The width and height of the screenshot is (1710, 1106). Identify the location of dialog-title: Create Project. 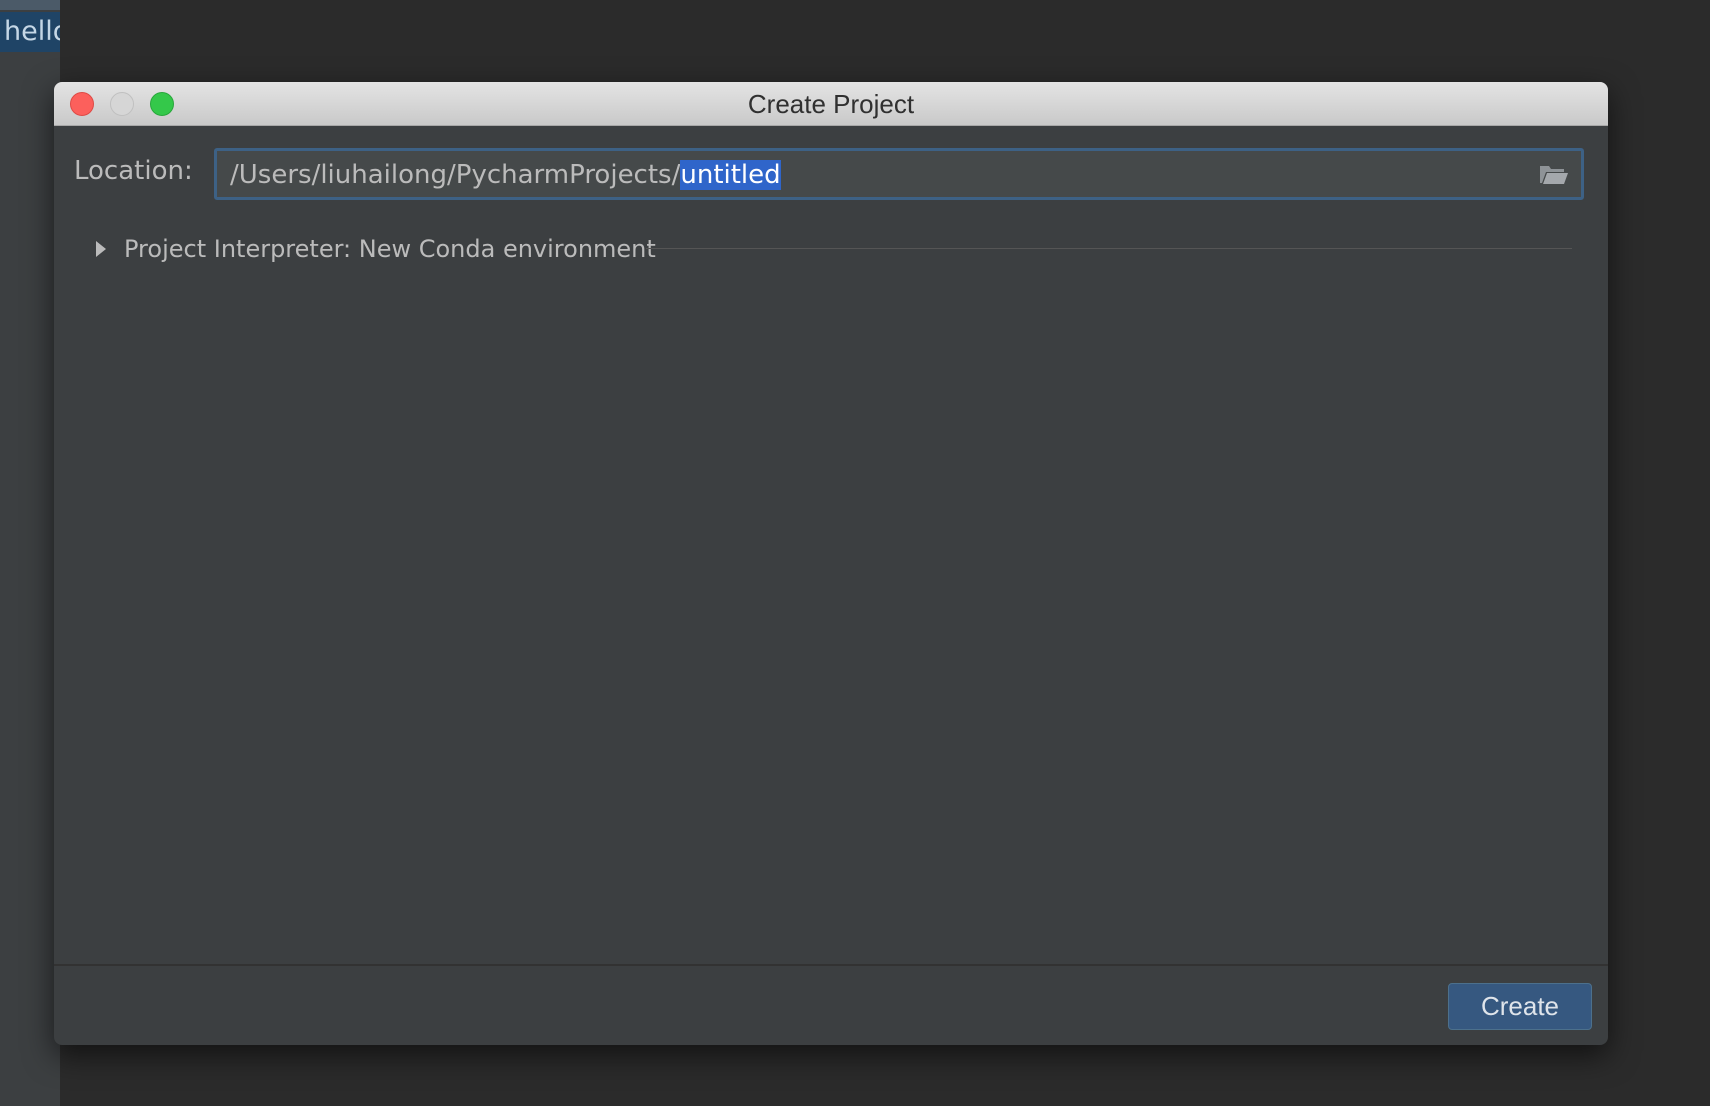
(831, 104).